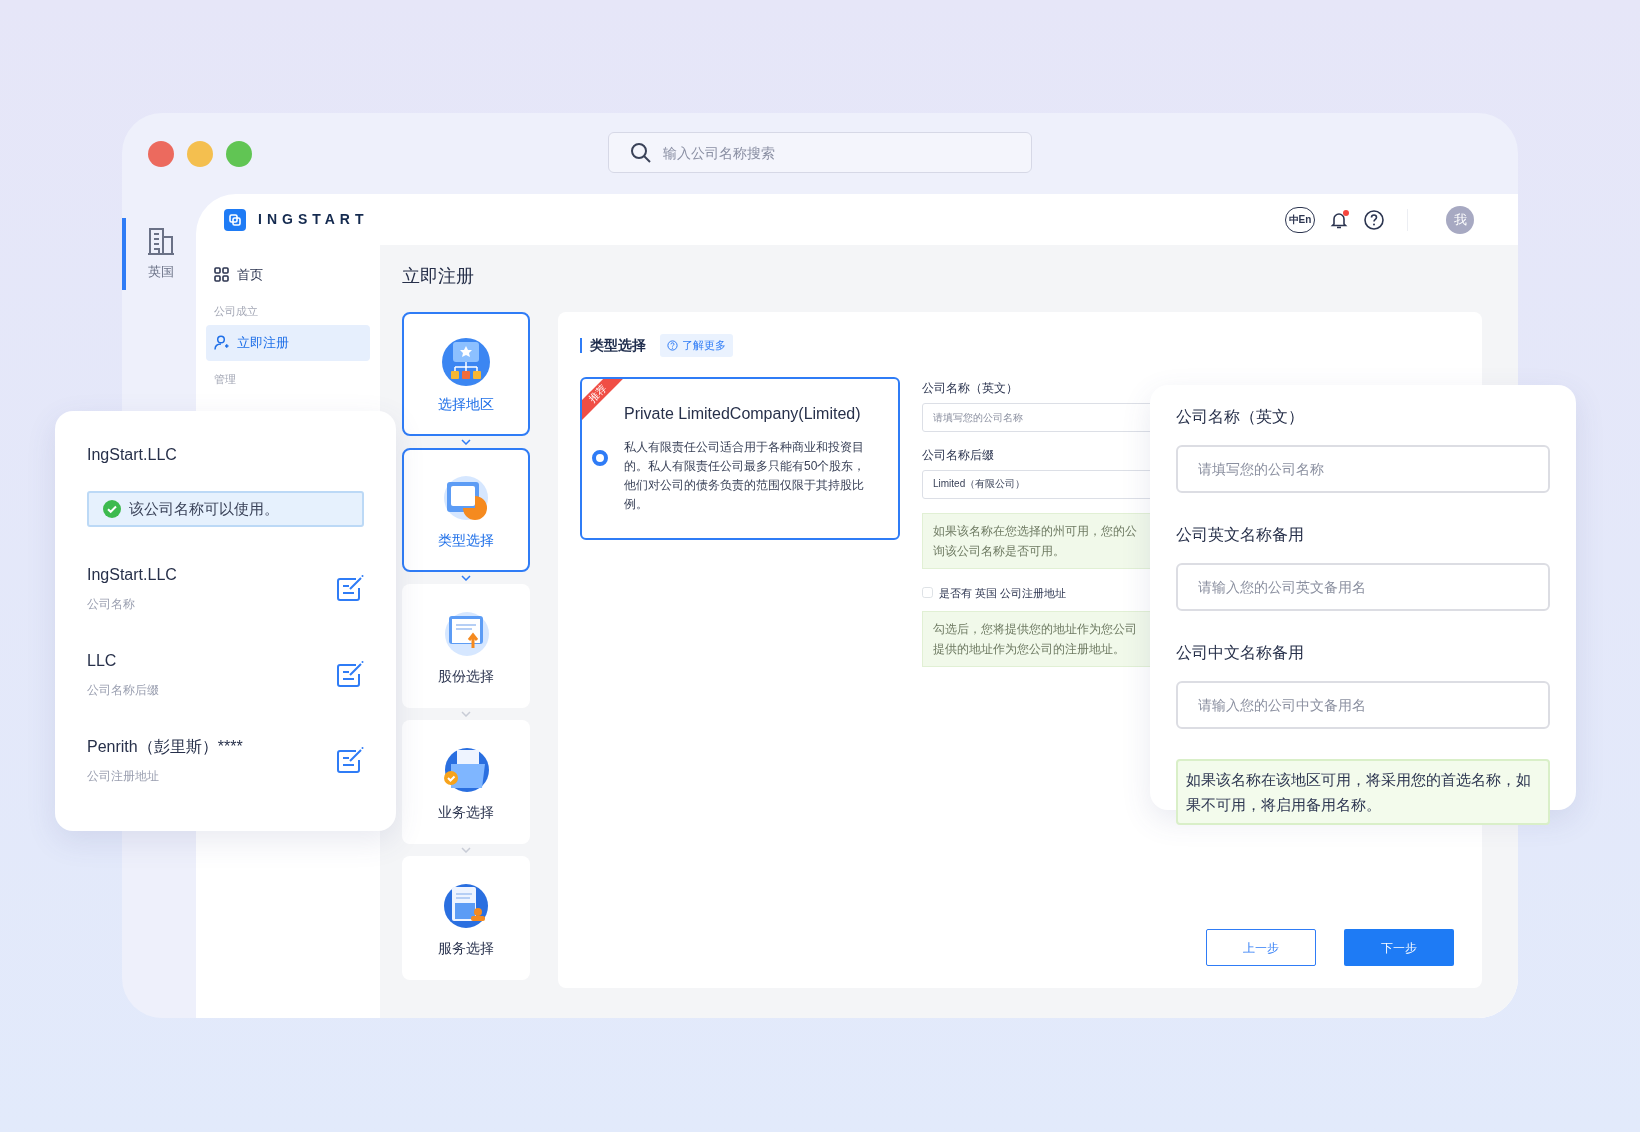 This screenshot has height=1132, width=1640. What do you see at coordinates (999, 551) in the screenshot?
I see `note-line: 询该公司名称是否可用。` at bounding box center [999, 551].